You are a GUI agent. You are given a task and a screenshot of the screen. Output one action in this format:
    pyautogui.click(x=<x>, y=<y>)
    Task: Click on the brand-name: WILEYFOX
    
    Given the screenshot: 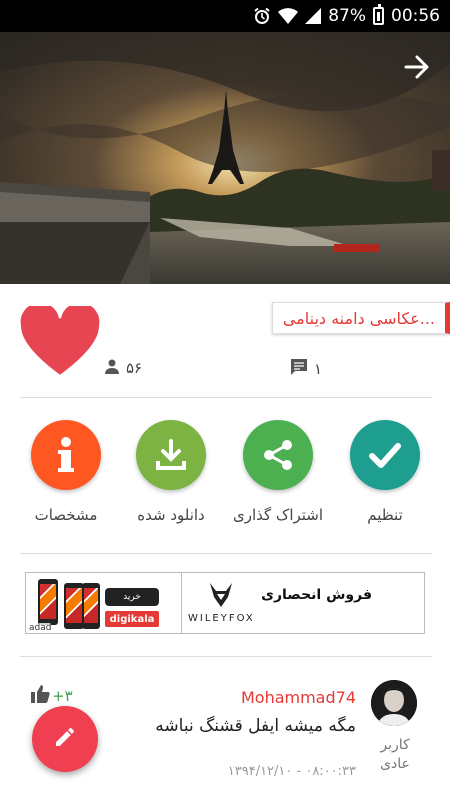 What is the action you would take?
    pyautogui.click(x=221, y=618)
    